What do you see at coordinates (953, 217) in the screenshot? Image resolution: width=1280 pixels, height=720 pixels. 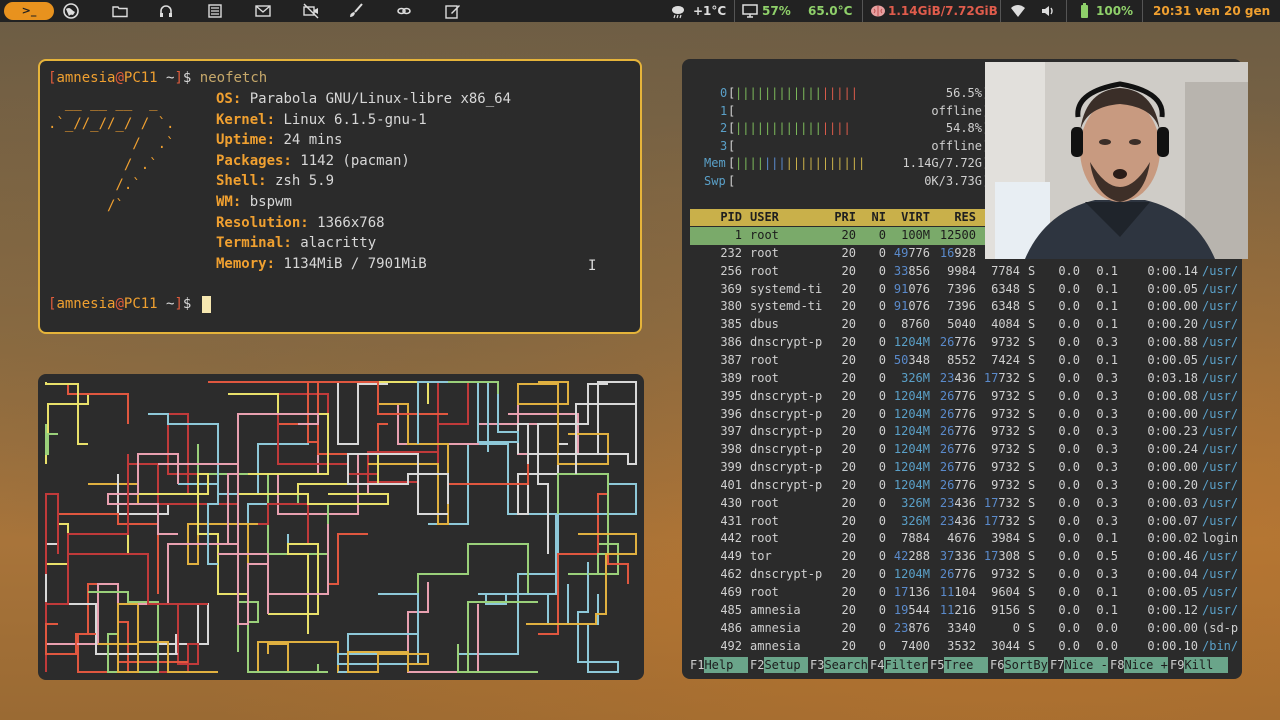 I see `col-res: RES` at bounding box center [953, 217].